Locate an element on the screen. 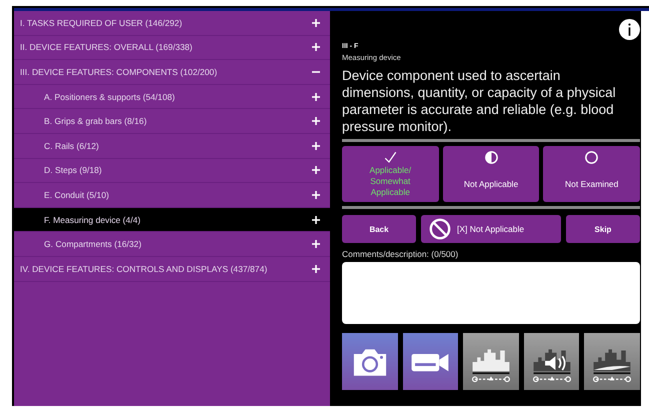  scene-button is located at coordinates (491, 361).